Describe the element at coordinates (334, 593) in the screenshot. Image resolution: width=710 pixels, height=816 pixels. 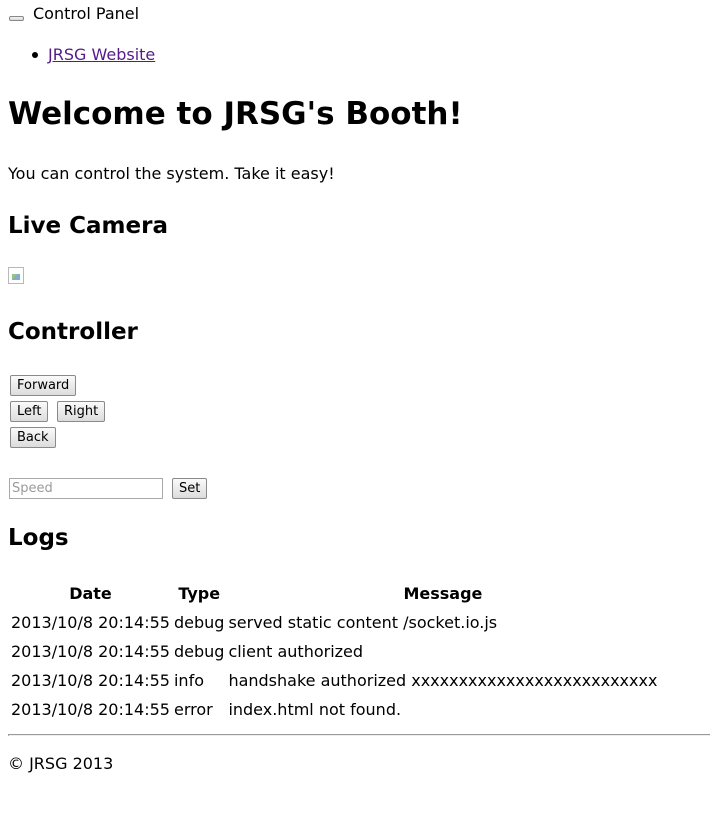
I see `table-header-row: Date Type Message` at that location.